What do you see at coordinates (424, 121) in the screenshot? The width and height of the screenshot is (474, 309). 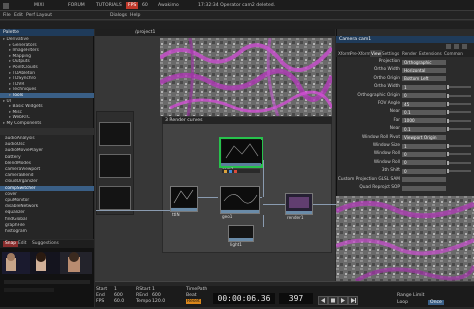 I see `parameter-value-field: 1000` at bounding box center [424, 121].